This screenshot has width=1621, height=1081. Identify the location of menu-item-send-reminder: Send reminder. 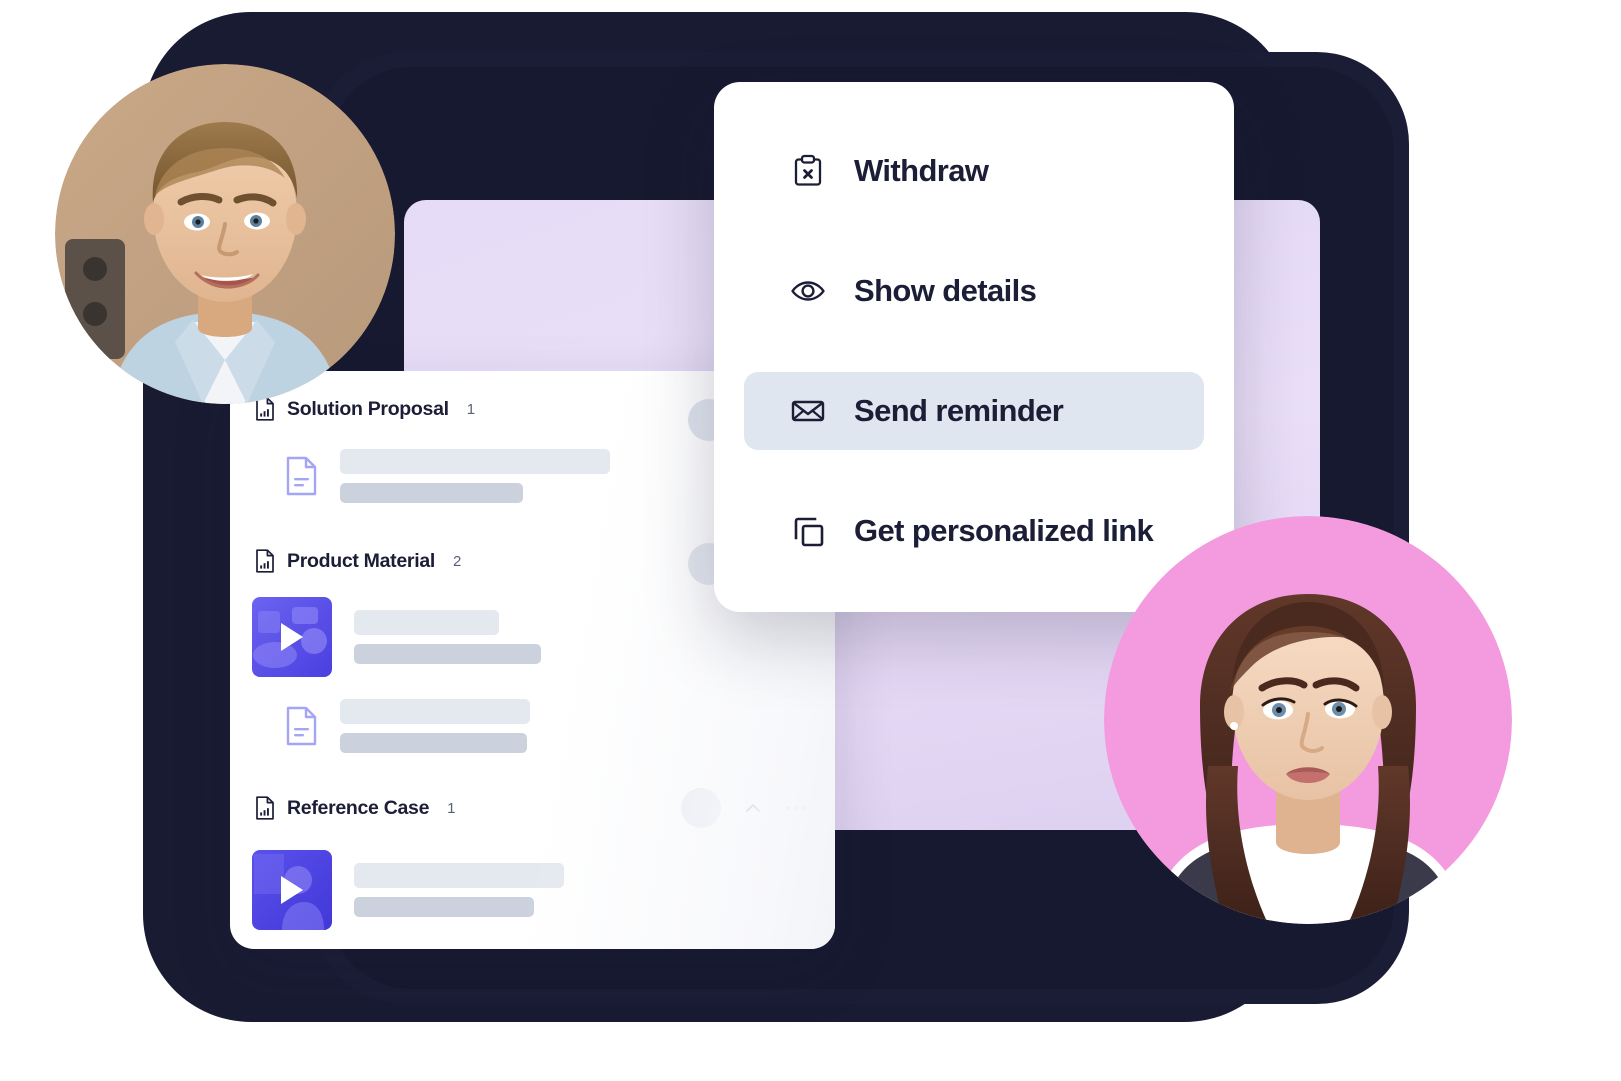
(974, 411).